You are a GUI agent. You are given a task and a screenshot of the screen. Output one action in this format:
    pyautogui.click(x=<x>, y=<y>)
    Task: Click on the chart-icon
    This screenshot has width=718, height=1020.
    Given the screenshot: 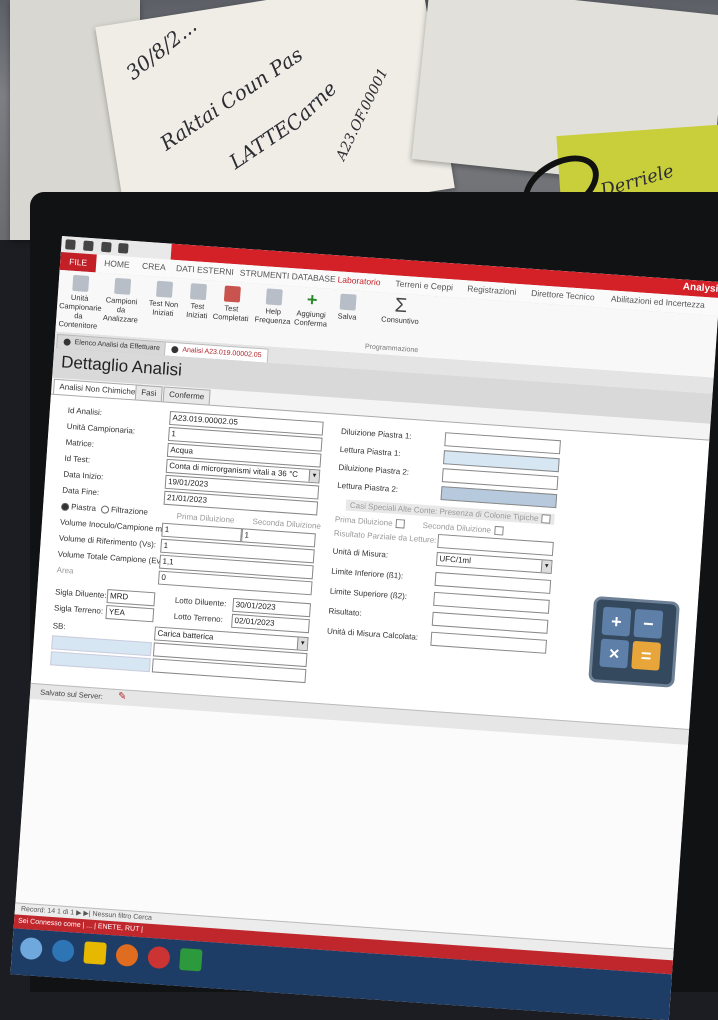 What is the action you would take?
    pyautogui.click(x=274, y=297)
    